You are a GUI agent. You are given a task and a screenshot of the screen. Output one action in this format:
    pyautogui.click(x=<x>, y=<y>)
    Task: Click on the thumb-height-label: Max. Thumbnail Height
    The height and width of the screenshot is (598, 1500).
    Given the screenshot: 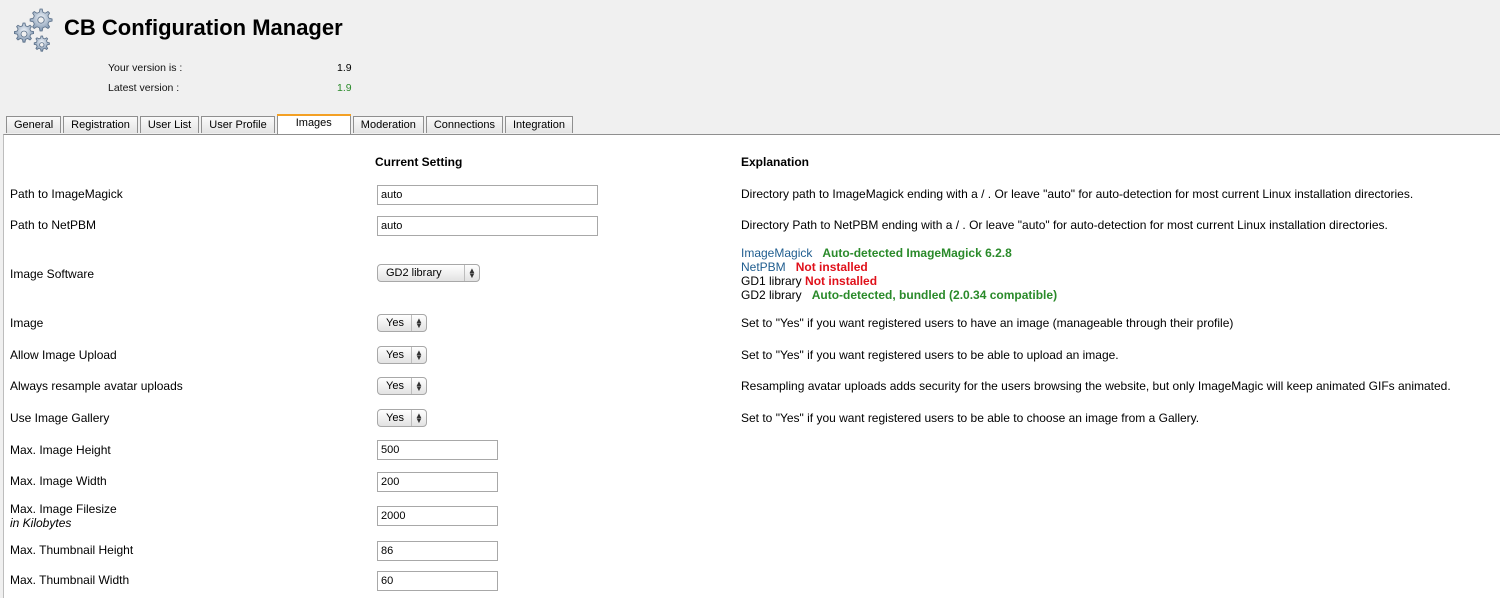 What is the action you would take?
    pyautogui.click(x=72, y=550)
    